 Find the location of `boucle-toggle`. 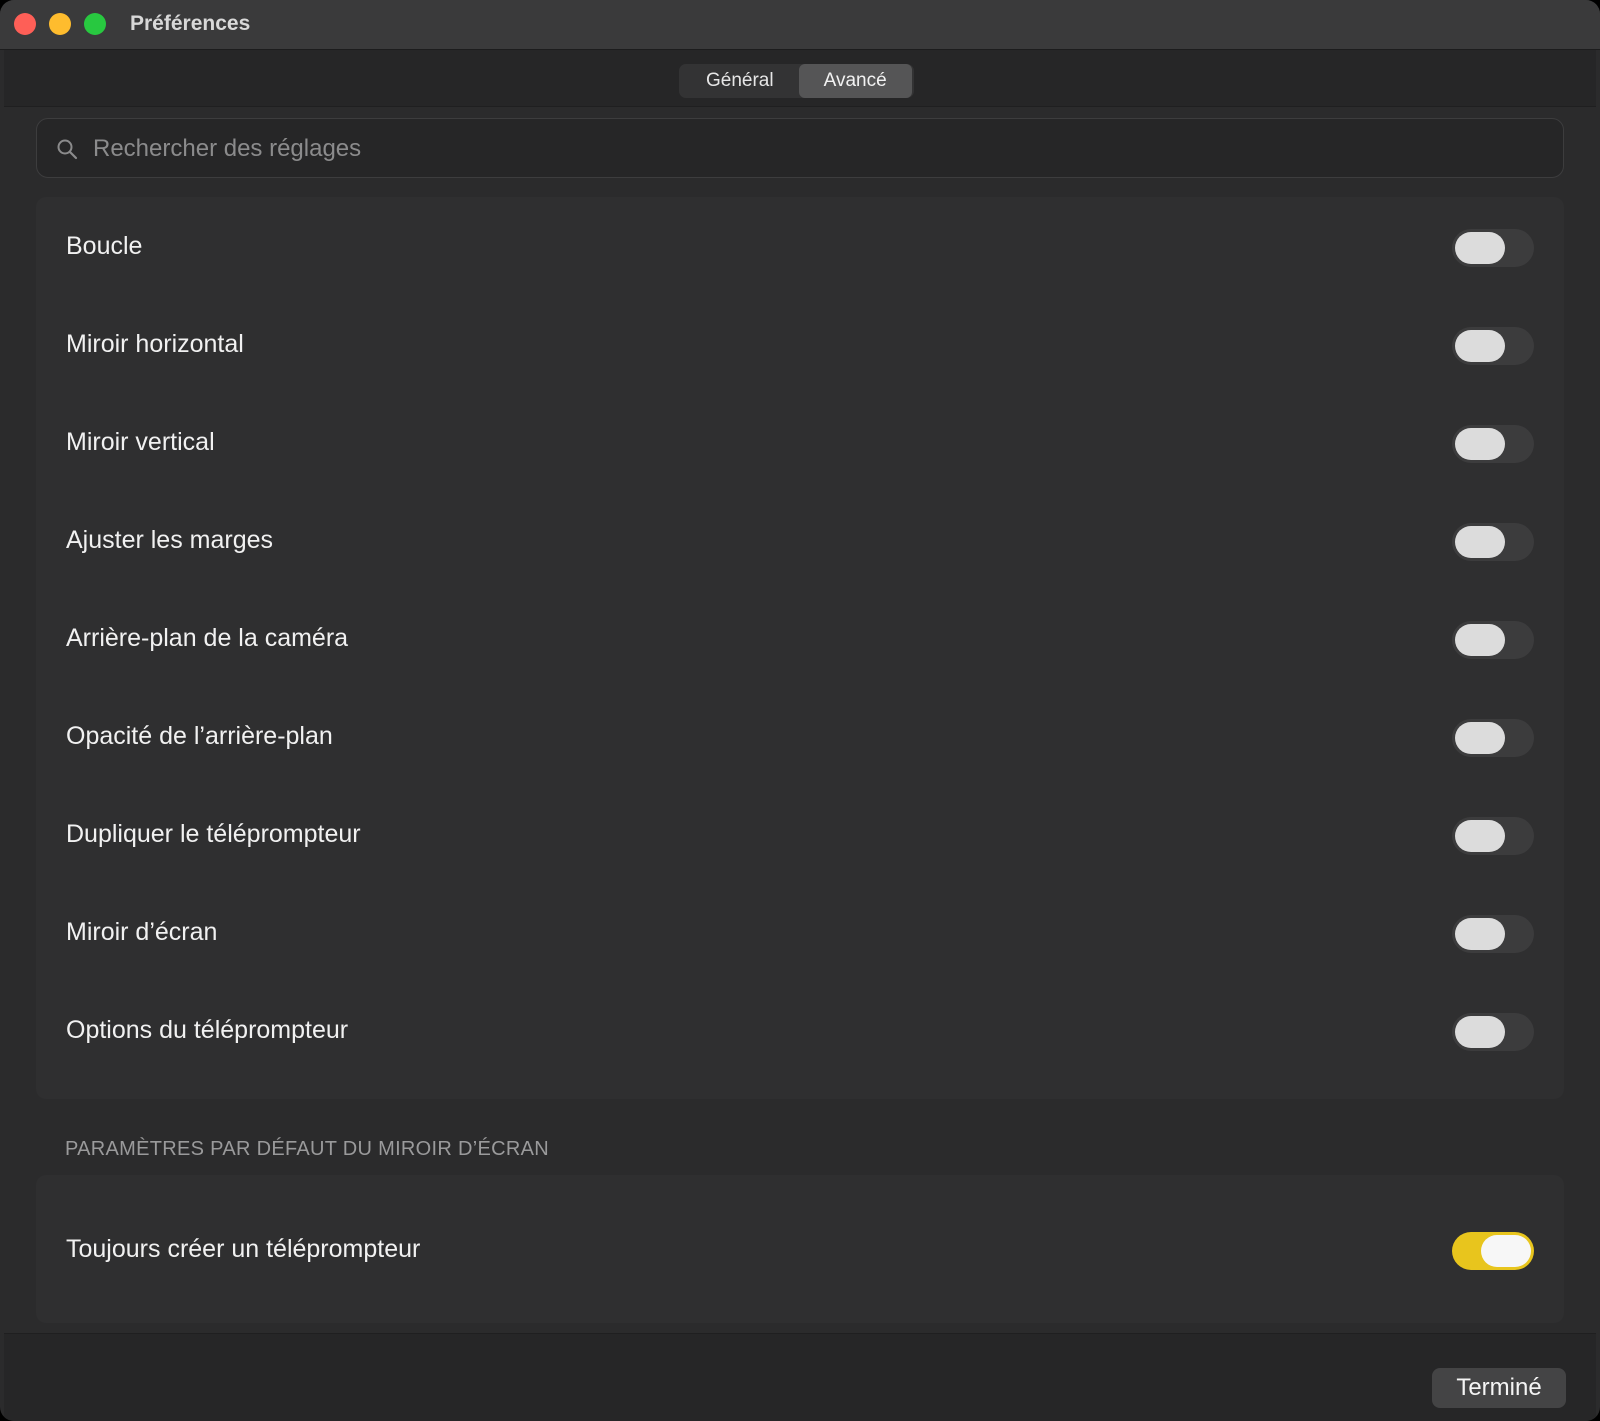

boucle-toggle is located at coordinates (1493, 248).